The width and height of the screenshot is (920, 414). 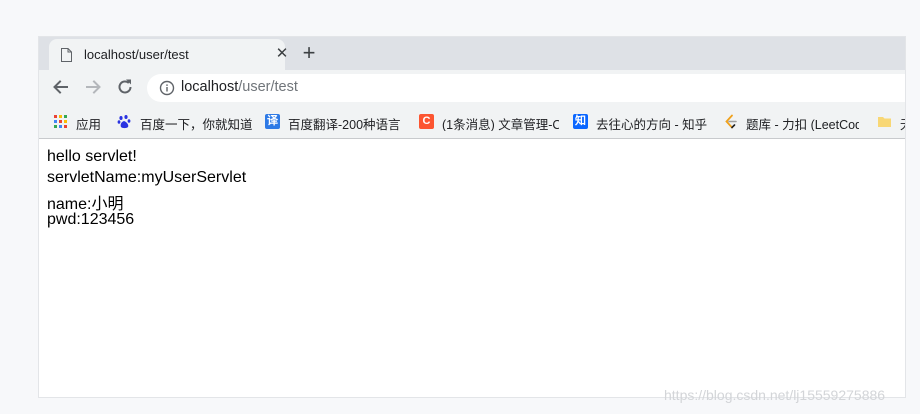 I want to click on page-text-line: hello servlet!, so click(x=92, y=156).